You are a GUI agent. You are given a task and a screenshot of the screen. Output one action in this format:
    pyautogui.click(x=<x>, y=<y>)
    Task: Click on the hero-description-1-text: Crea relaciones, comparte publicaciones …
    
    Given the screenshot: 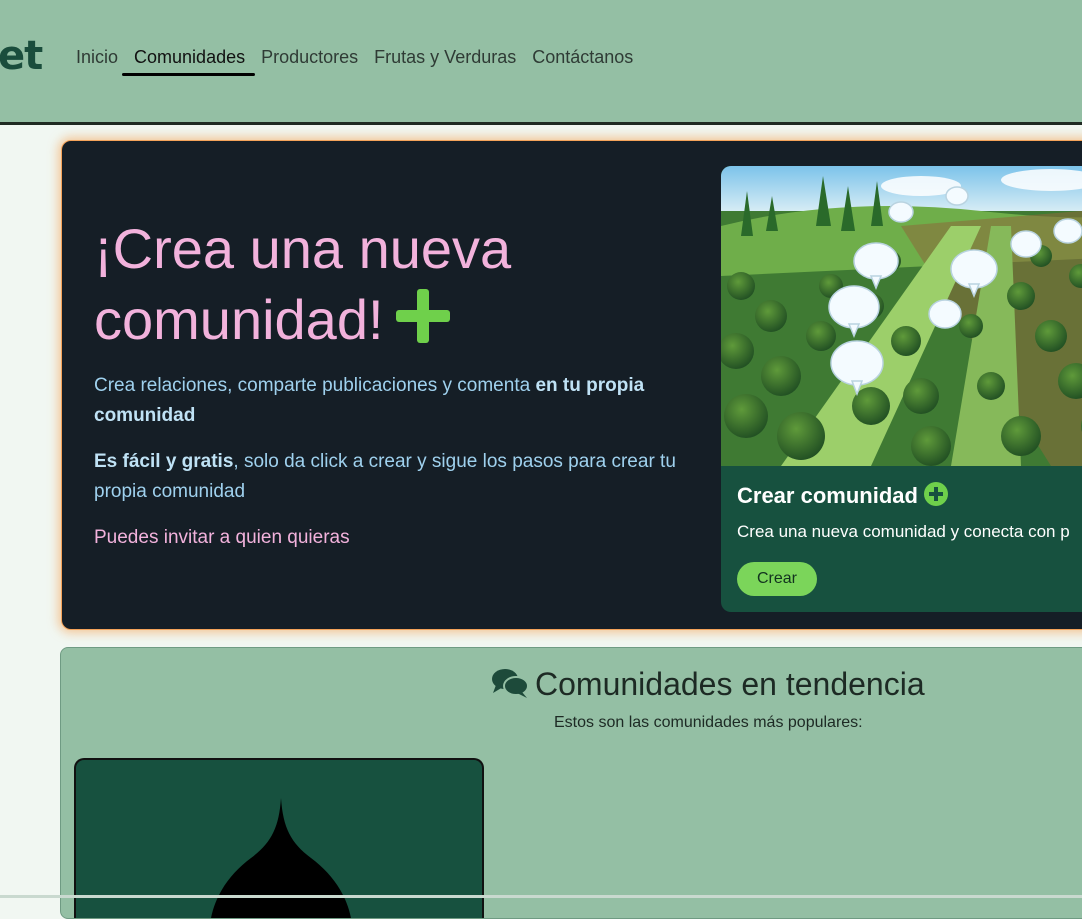 What is the action you would take?
    pyautogui.click(x=315, y=385)
    